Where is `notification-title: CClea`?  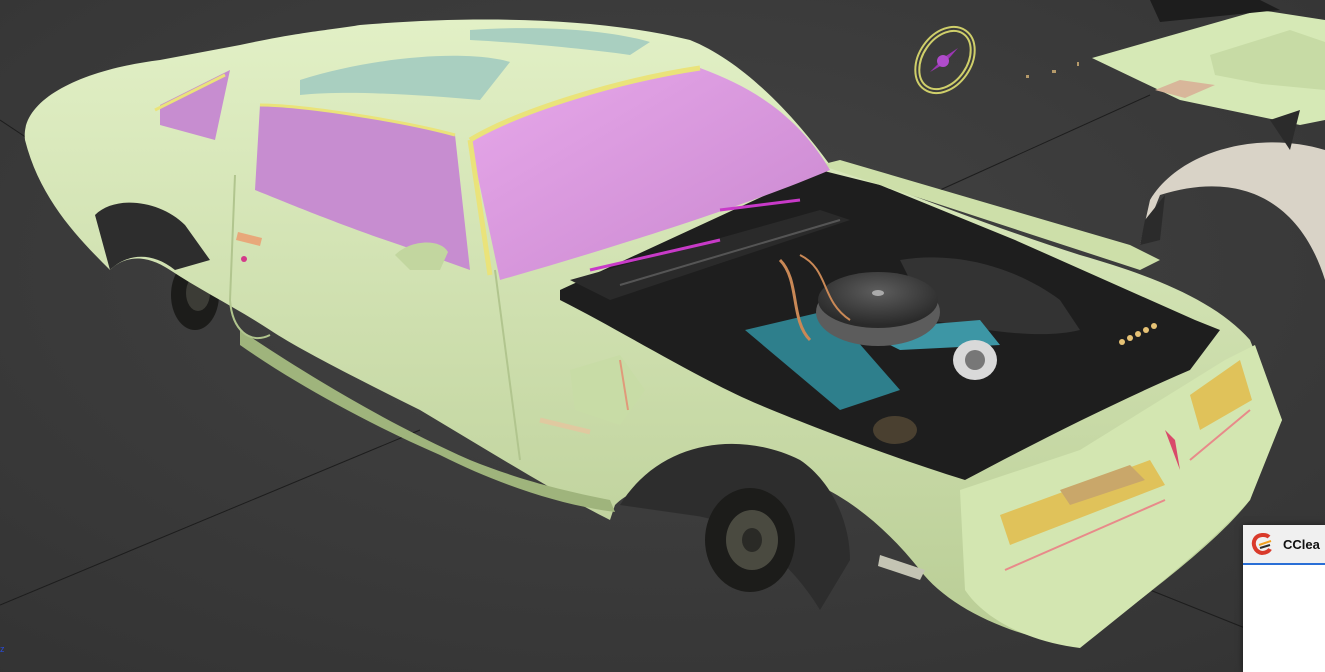 notification-title: CClea is located at coordinates (1301, 544).